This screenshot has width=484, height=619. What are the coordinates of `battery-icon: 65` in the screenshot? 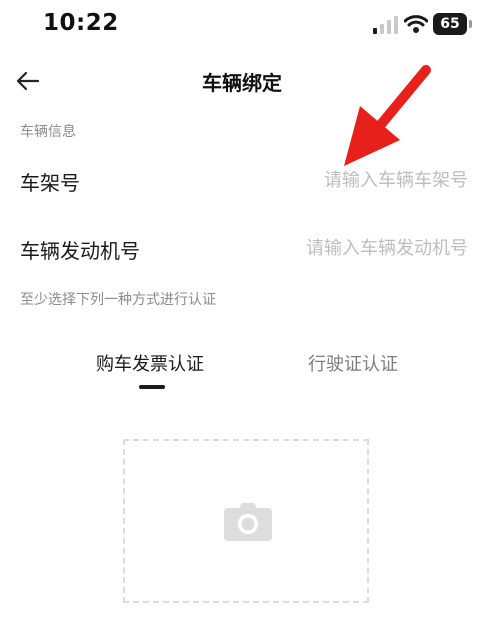 It's located at (453, 24).